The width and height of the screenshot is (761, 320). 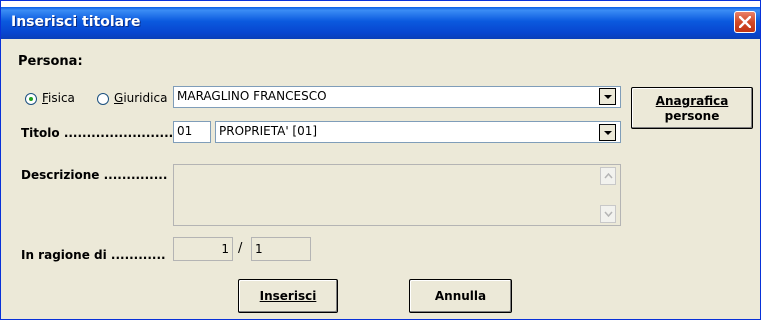 I want to click on radio-giuridica-label: Giuridica, so click(x=141, y=98).